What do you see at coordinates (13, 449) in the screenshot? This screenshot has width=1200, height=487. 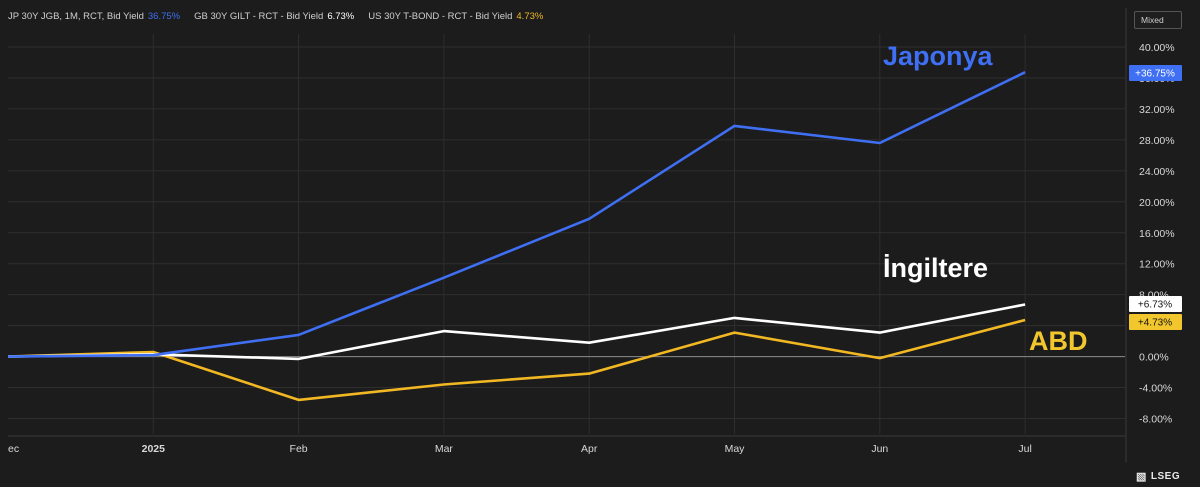 I see `x-tick-label: ec` at bounding box center [13, 449].